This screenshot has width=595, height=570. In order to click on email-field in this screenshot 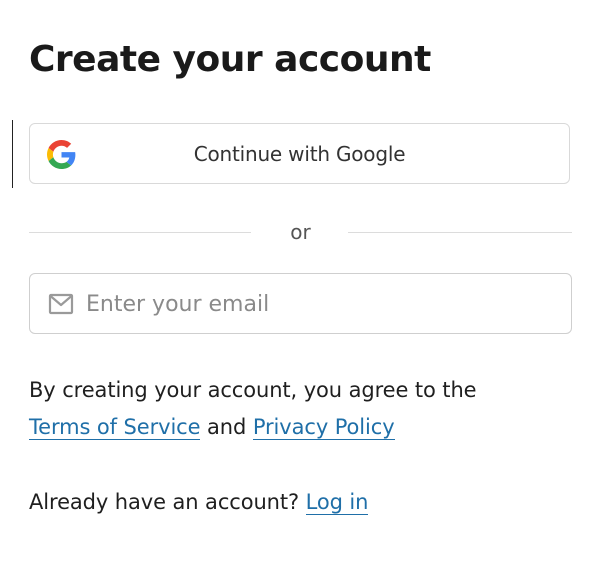, I will do `click(300, 303)`.